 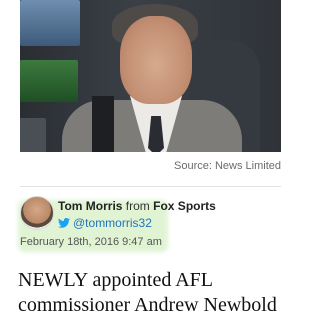 I want to click on author-name: Tom Morris, so click(x=90, y=206).